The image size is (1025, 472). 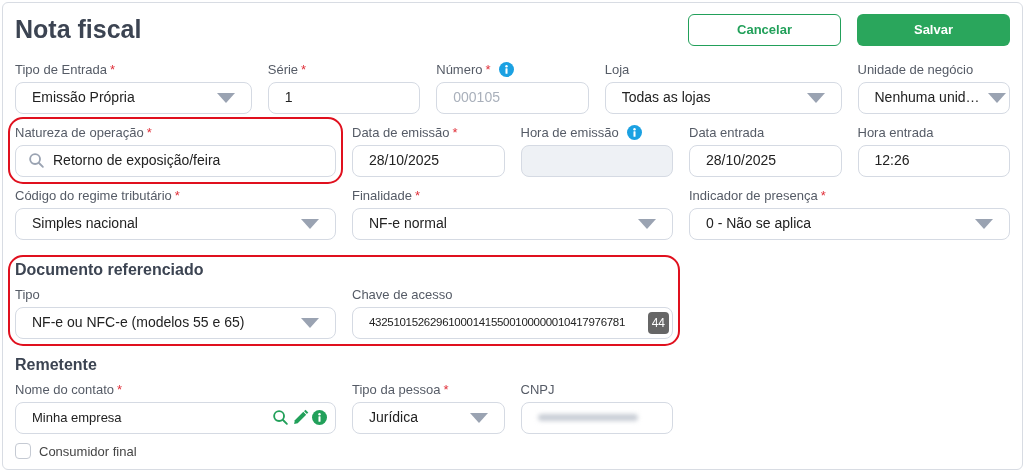 What do you see at coordinates (596, 417) in the screenshot?
I see `input-field` at bounding box center [596, 417].